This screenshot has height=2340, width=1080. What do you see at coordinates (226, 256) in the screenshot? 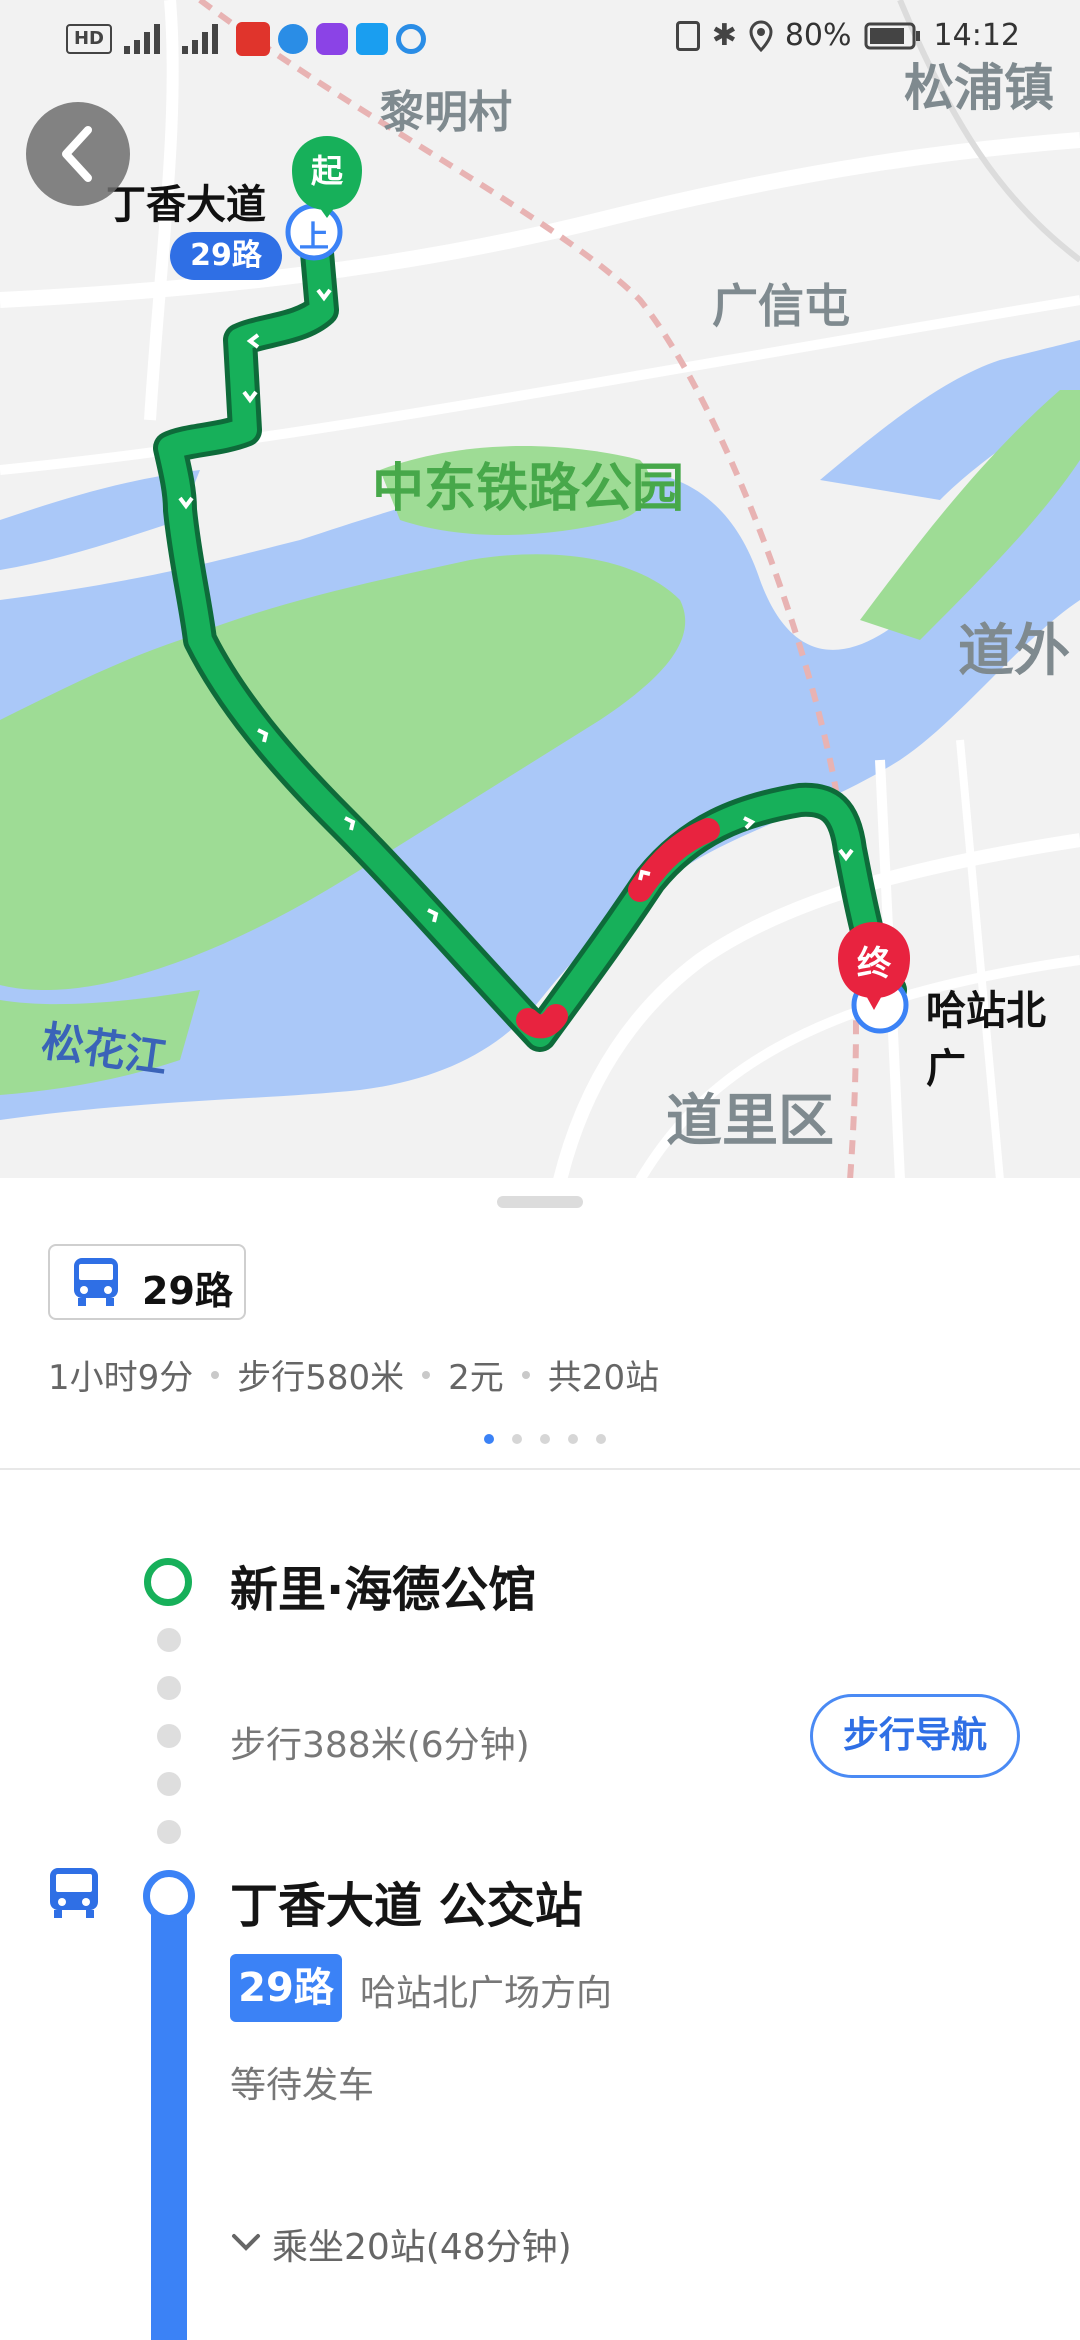
I see `start-route-badge: 29路` at bounding box center [226, 256].